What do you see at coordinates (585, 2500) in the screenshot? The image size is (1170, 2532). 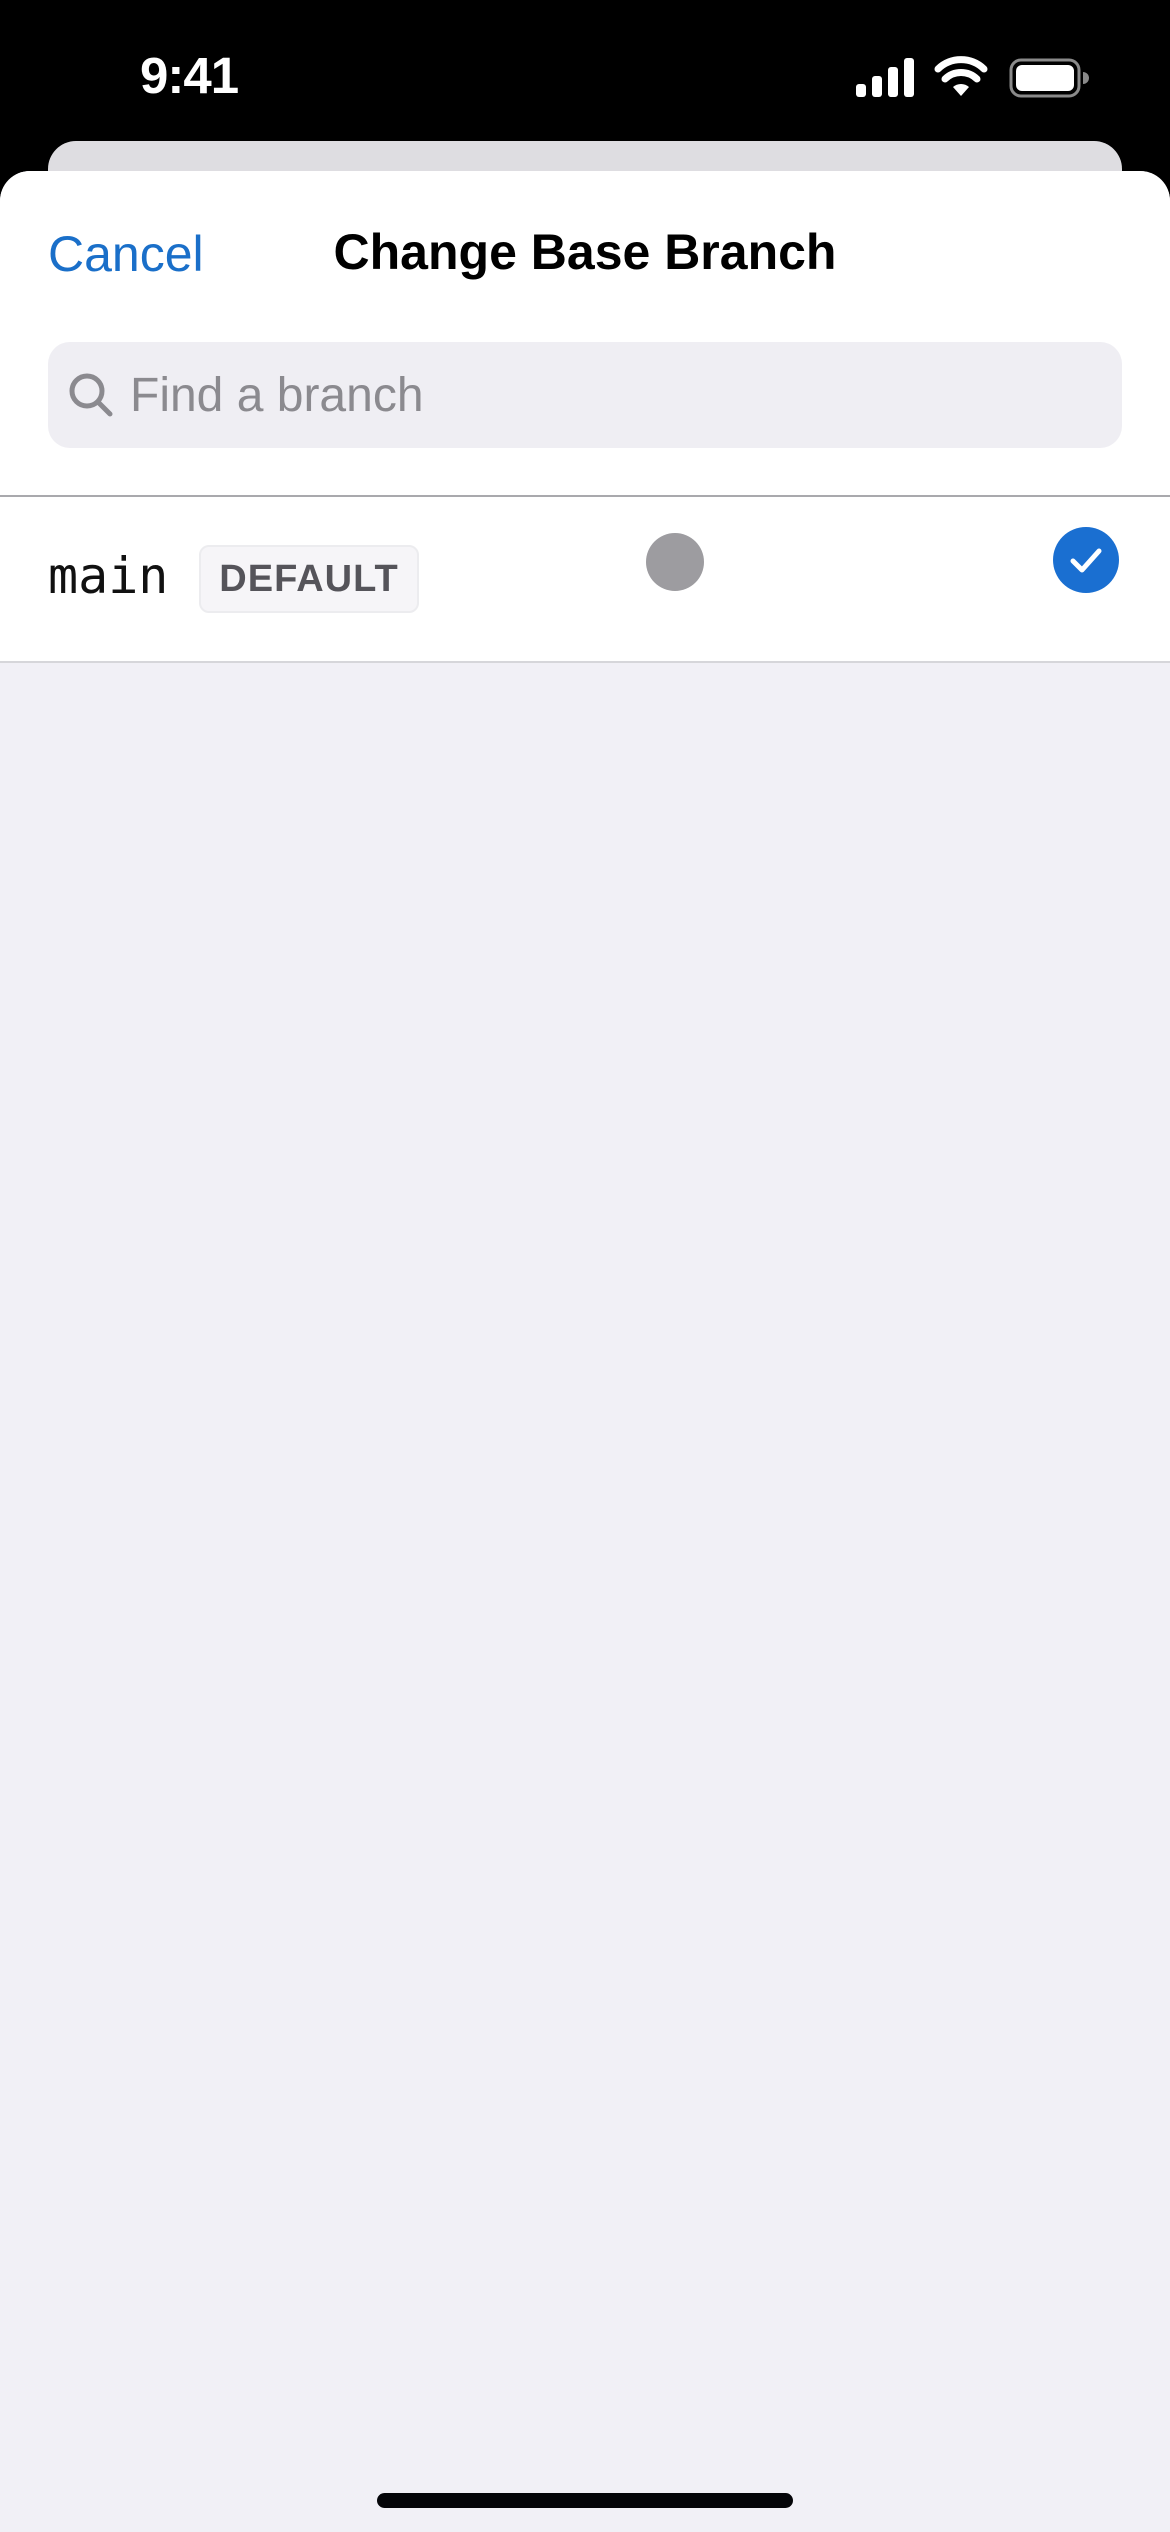 I see `home-indicator` at bounding box center [585, 2500].